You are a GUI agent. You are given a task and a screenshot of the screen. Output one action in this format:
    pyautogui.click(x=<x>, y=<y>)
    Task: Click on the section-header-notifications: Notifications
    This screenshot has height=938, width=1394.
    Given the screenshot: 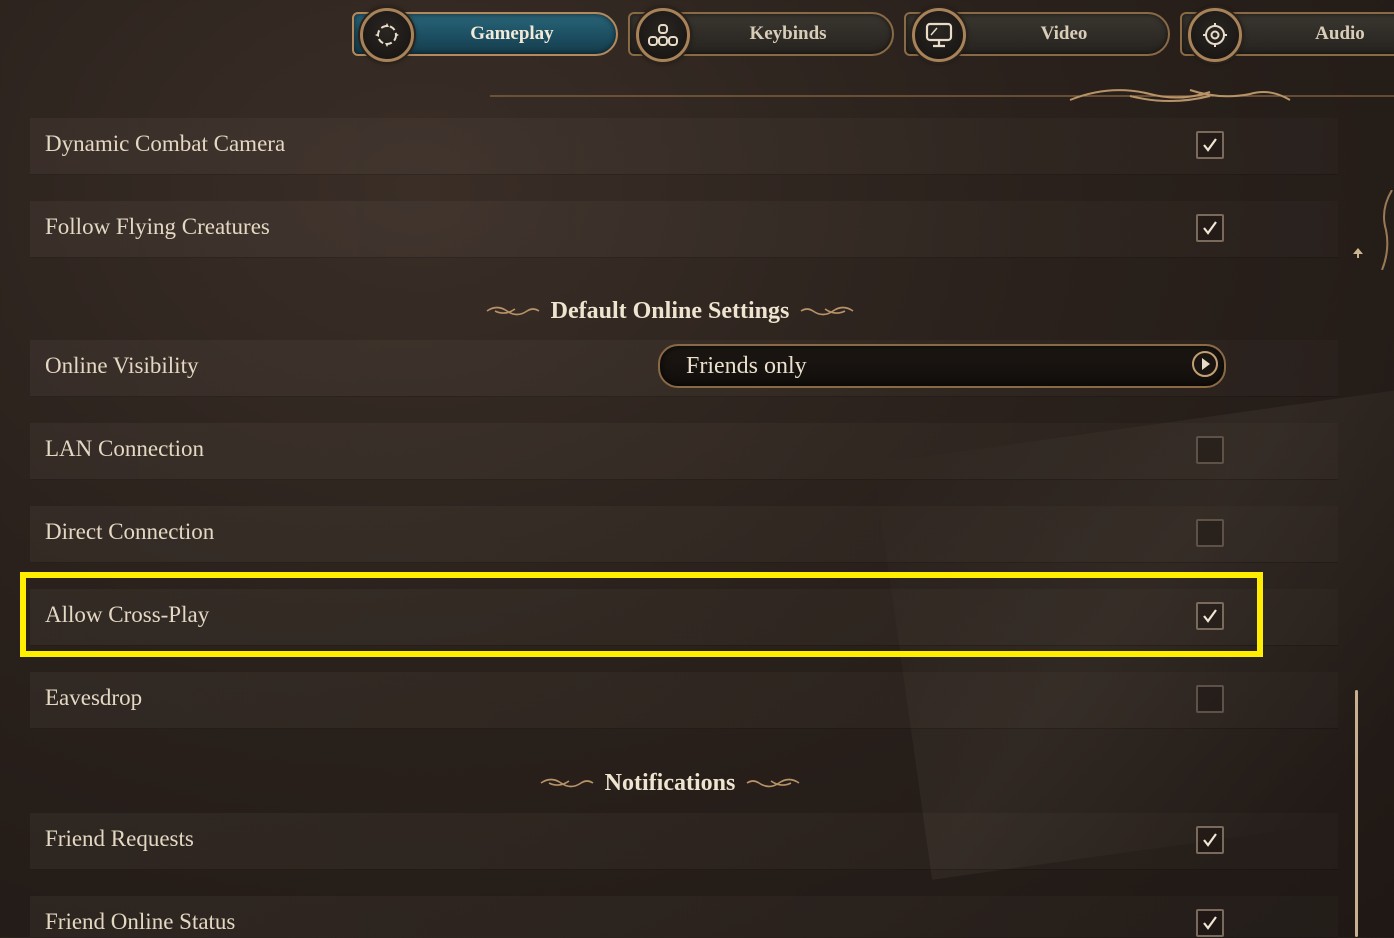 What is the action you would take?
    pyautogui.click(x=670, y=783)
    